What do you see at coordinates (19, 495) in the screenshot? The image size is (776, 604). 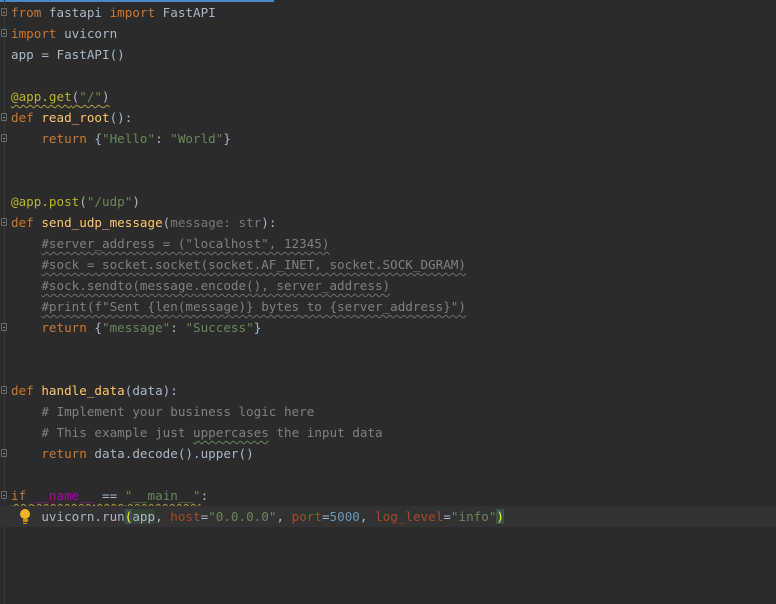 I see `code-token: if` at bounding box center [19, 495].